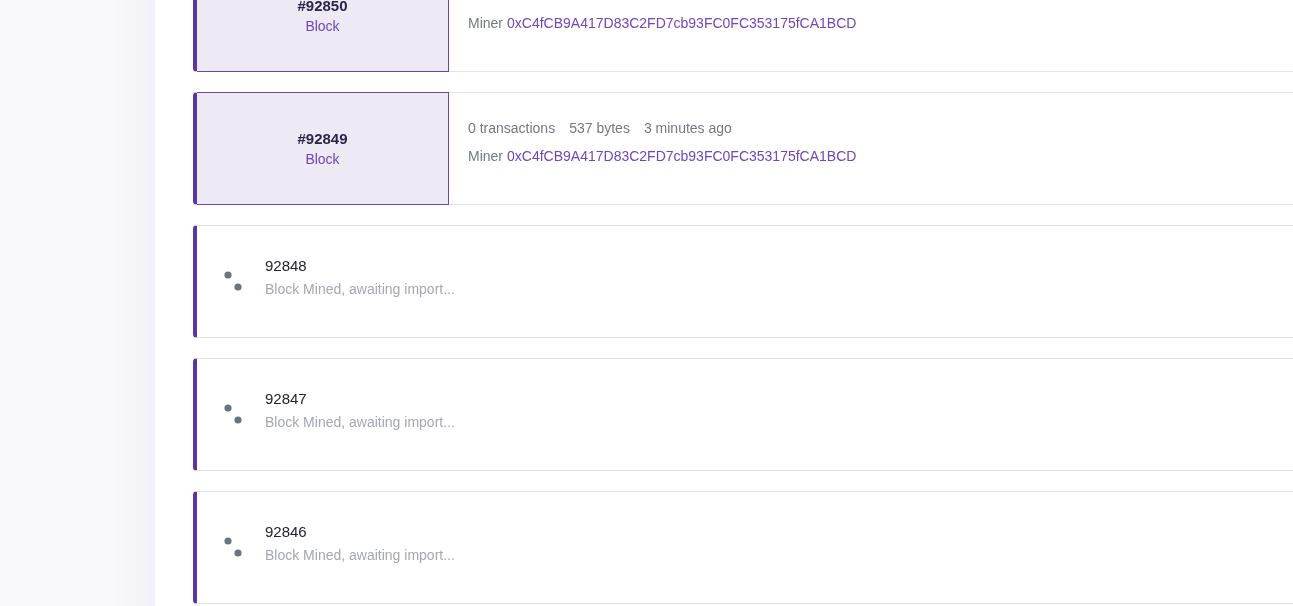 This screenshot has height=606, width=1293. I want to click on block-number: 92848, so click(286, 266).